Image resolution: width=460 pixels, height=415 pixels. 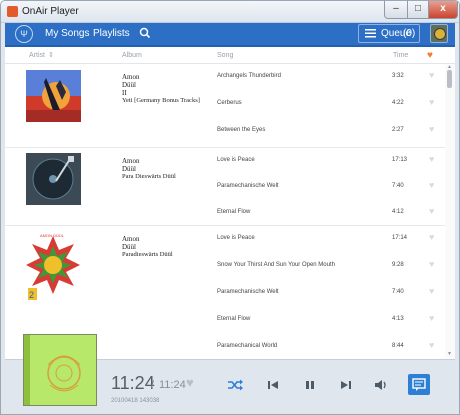 What do you see at coordinates (133, 383) in the screenshot?
I see `current-time: 11:24` at bounding box center [133, 383].